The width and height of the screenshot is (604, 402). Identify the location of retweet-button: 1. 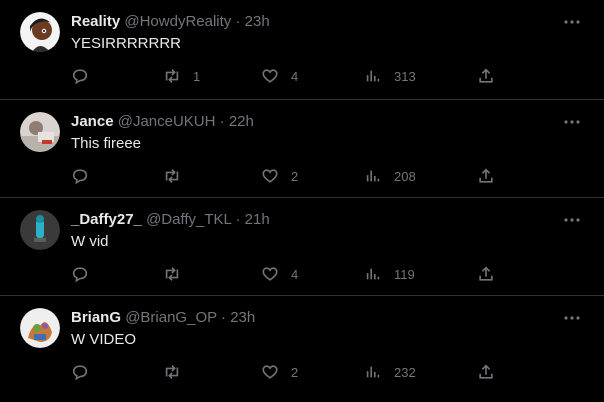
(181, 76).